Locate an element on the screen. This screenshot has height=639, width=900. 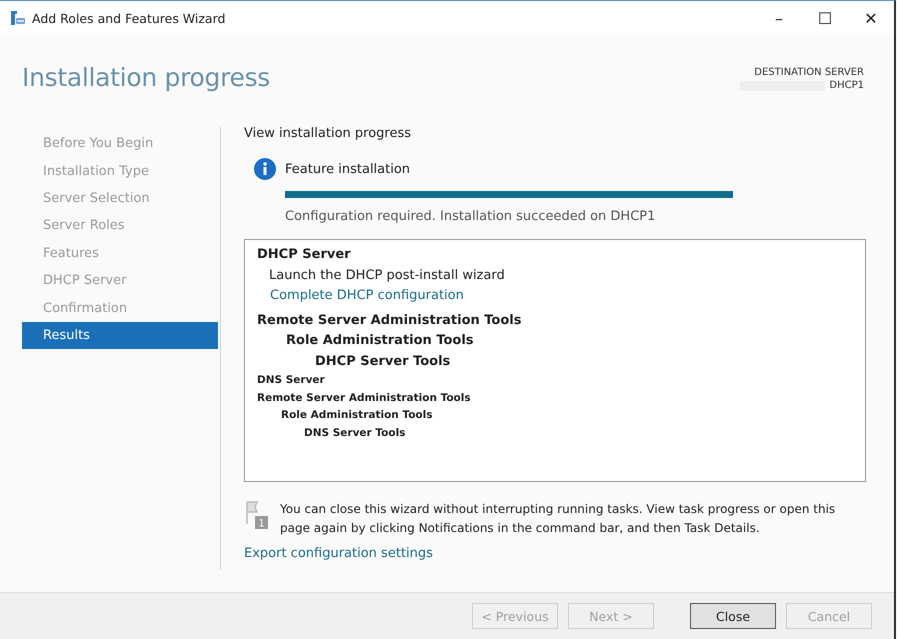
result-item: DNS Server Tools is located at coordinates (354, 433).